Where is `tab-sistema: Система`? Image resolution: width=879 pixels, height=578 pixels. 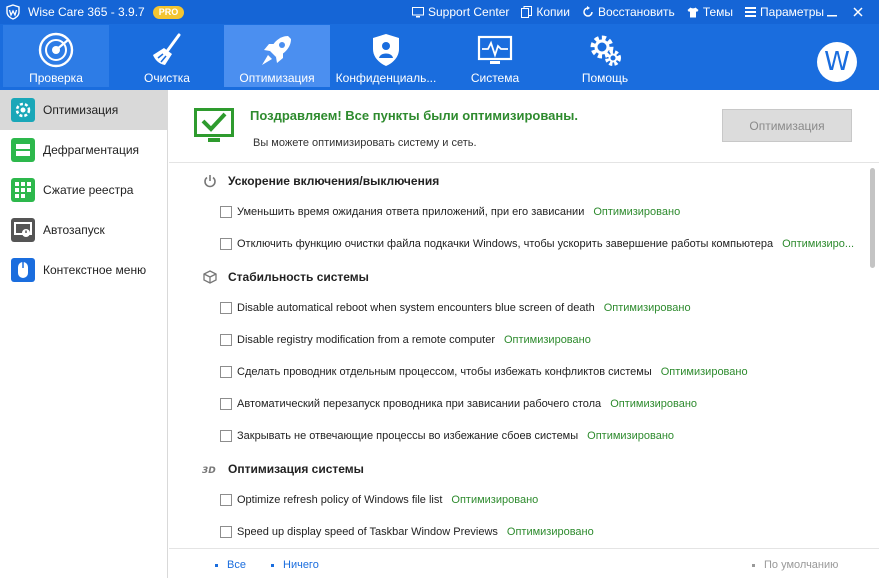
tab-sistema: Система is located at coordinates (495, 56).